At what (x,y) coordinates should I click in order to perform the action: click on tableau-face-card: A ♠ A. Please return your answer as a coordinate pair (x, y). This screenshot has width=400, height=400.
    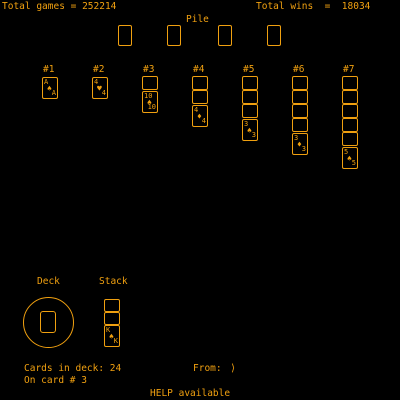
    Looking at the image, I should click on (50, 88).